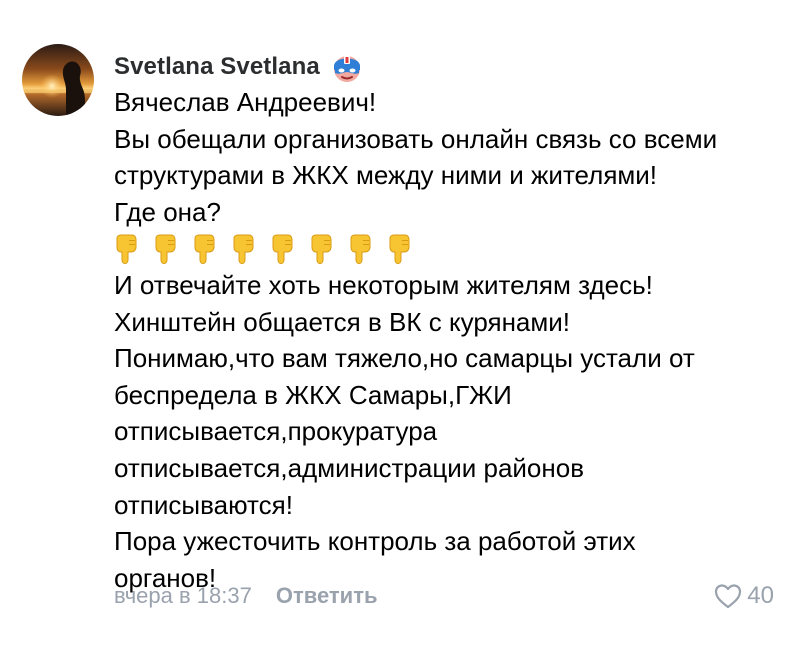  I want to click on author-name: Svetlana Svetlana, so click(217, 67).